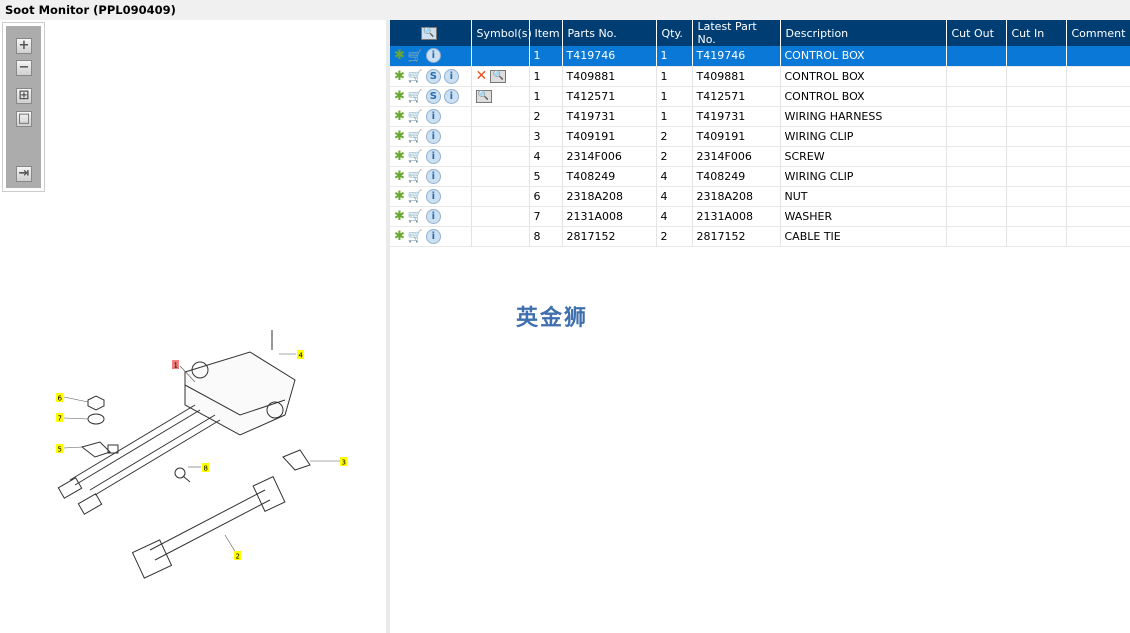  I want to click on callout-1: 1, so click(176, 366).